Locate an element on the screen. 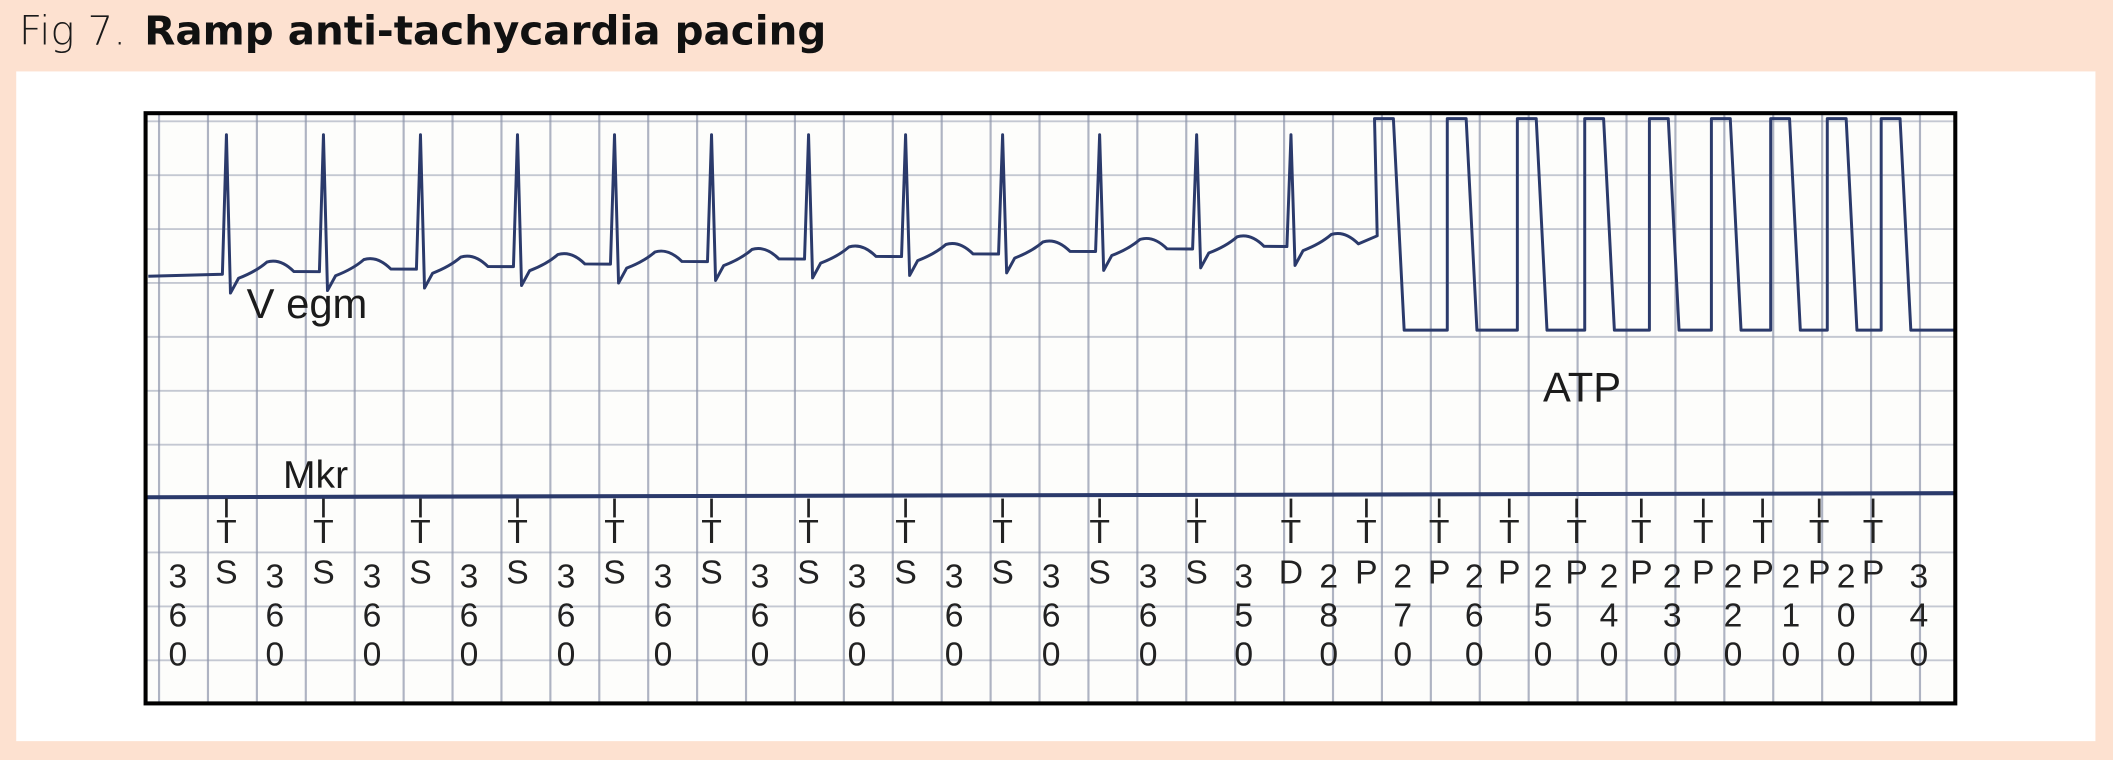 Image resolution: width=2113 pixels, height=760 pixels. interval-label: 280 is located at coordinates (1328, 616).